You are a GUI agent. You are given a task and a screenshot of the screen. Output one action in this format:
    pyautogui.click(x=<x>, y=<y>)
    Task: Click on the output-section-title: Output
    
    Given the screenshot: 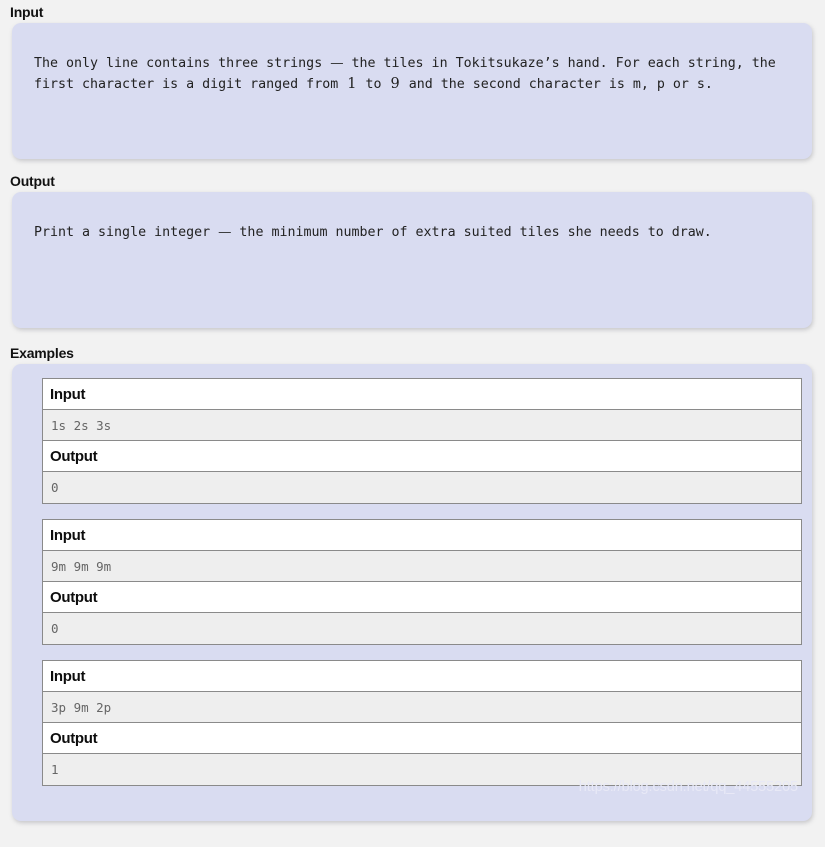 What is the action you would take?
    pyautogui.click(x=32, y=181)
    